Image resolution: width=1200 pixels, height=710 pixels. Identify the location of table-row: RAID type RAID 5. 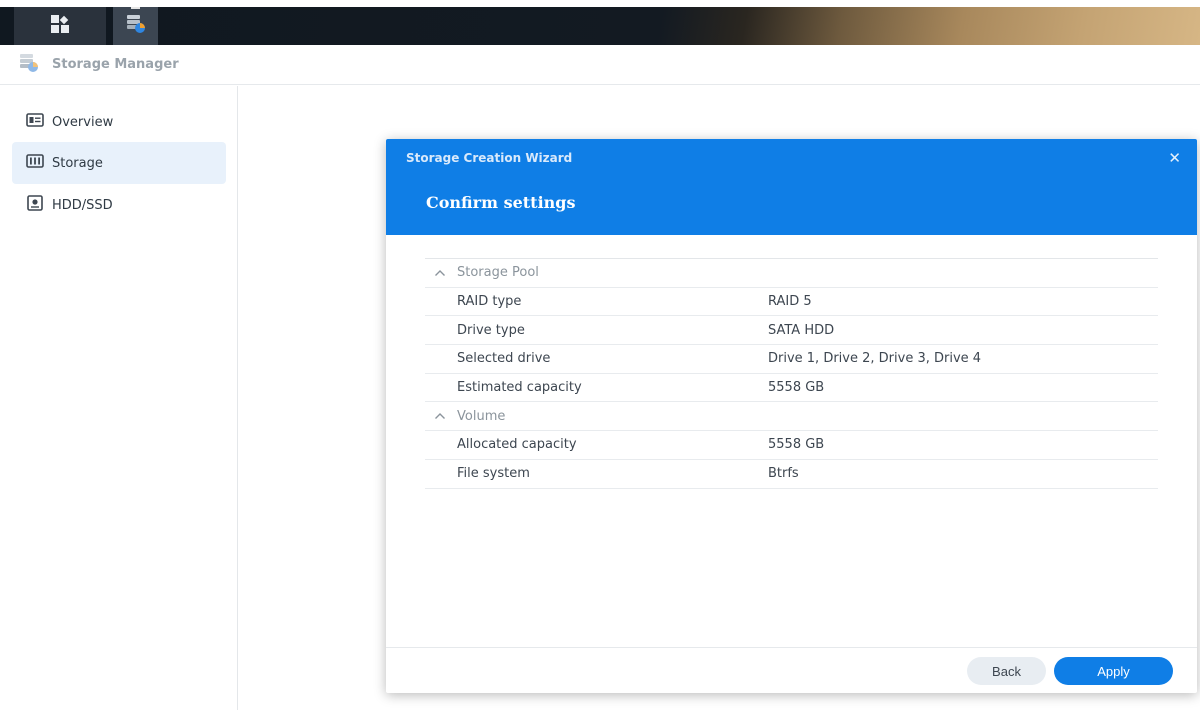
(791, 302).